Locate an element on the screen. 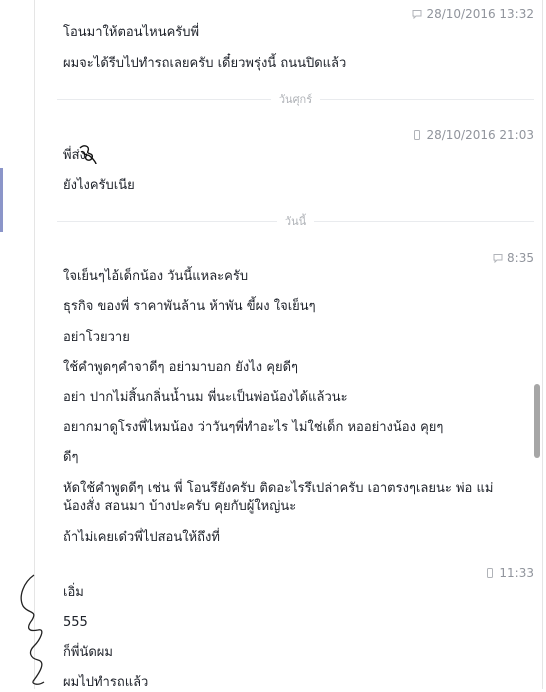 The image size is (546, 692). message: อย่าโวยวาย is located at coordinates (96, 337).